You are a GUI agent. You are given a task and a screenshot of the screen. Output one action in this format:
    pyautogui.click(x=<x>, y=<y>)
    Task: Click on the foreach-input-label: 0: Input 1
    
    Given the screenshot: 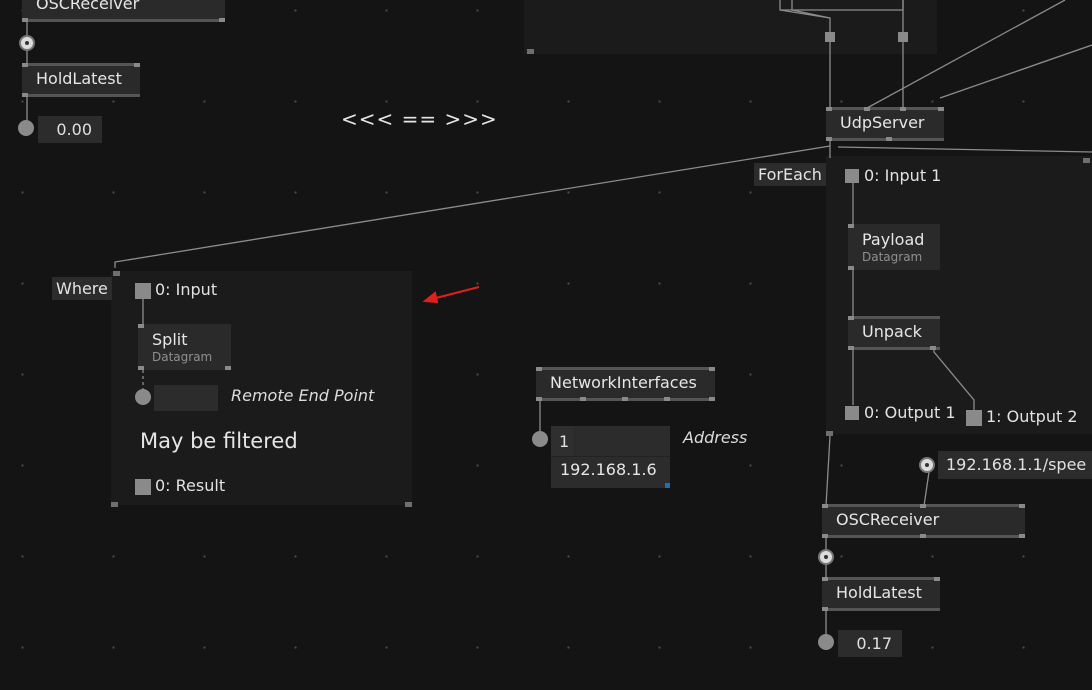 What is the action you would take?
    pyautogui.click(x=903, y=175)
    